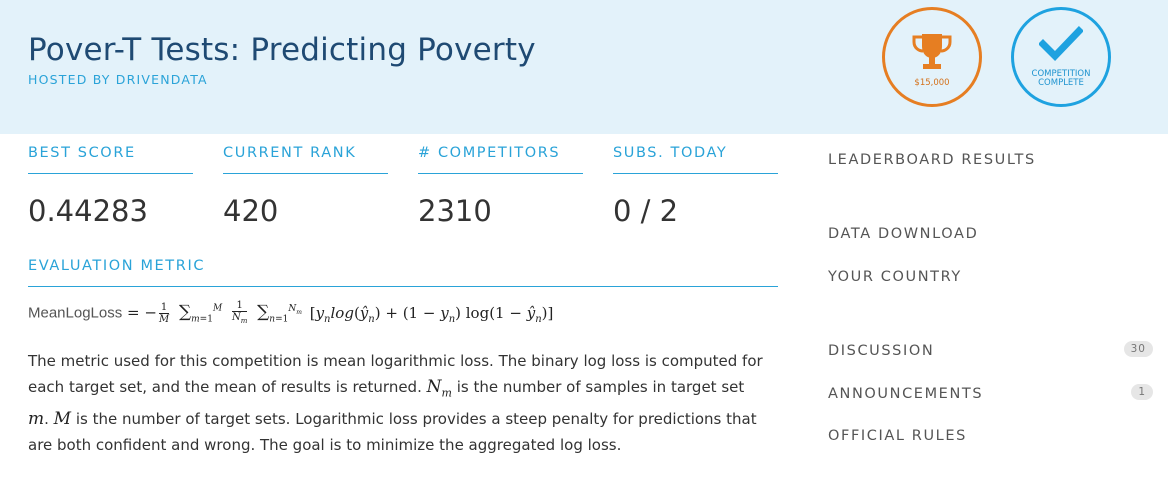 This screenshot has width=1168, height=477. Describe the element at coordinates (455, 211) in the screenshot. I see `stat-value: 2310` at that location.